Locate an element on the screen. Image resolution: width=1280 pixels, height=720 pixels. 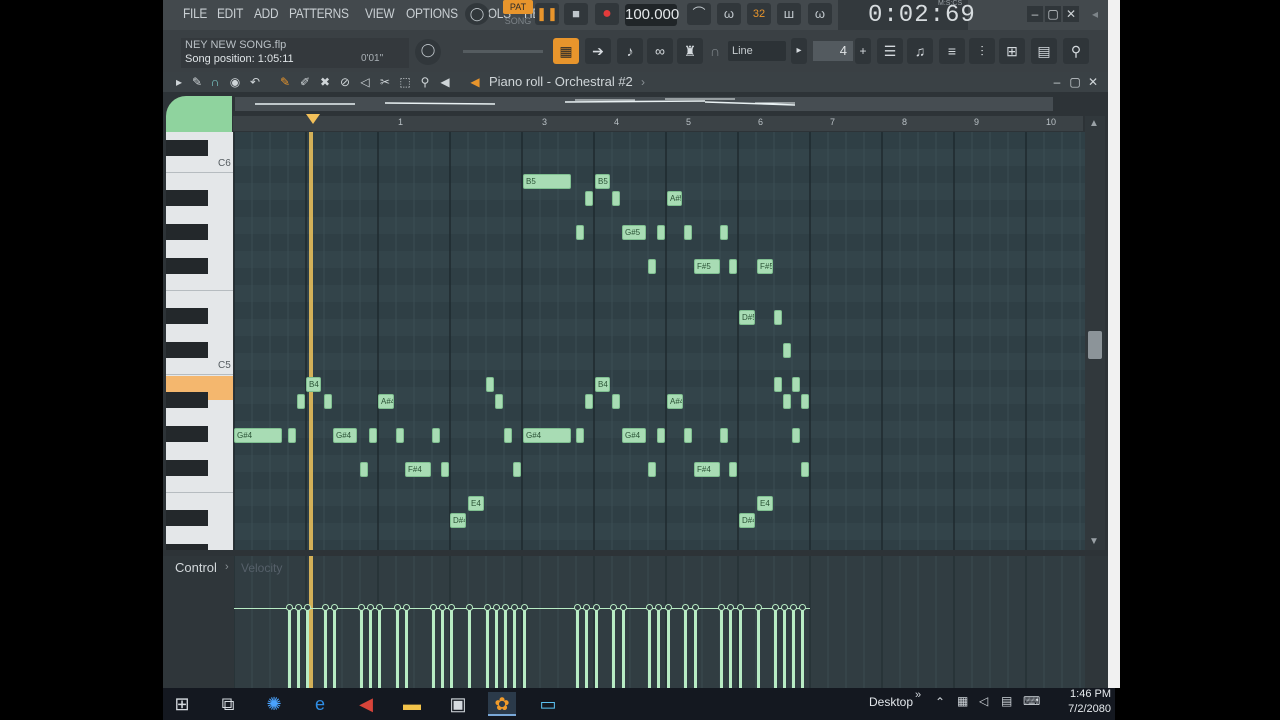
playback-speaker-icon: ◀ is located at coordinates (445, 82).